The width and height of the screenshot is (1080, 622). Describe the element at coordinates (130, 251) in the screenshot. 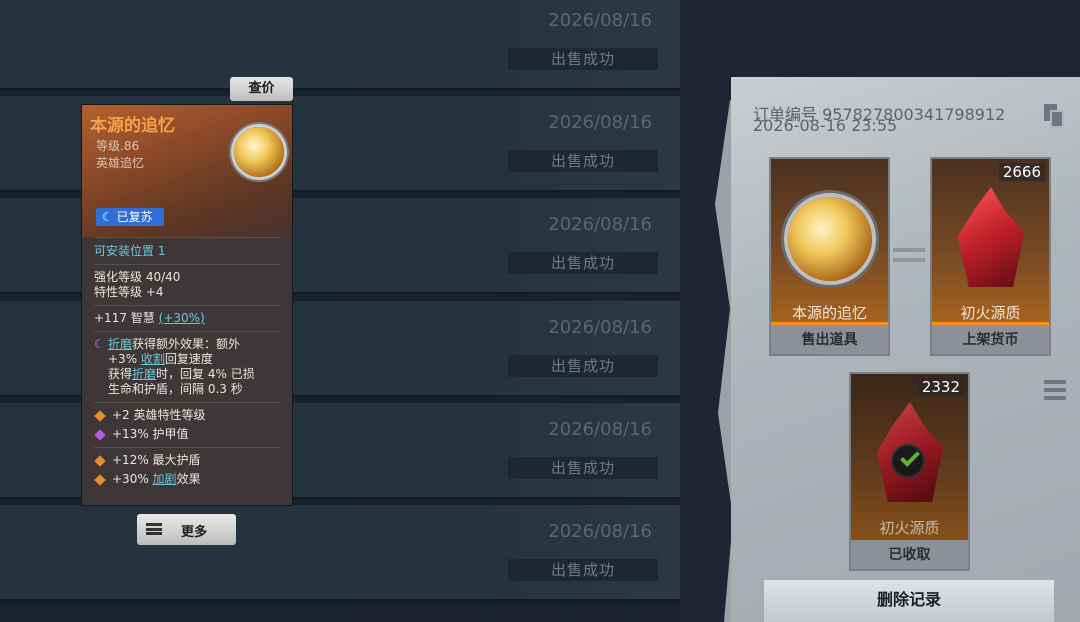

I see `install-slots: 可安装位置 1` at that location.